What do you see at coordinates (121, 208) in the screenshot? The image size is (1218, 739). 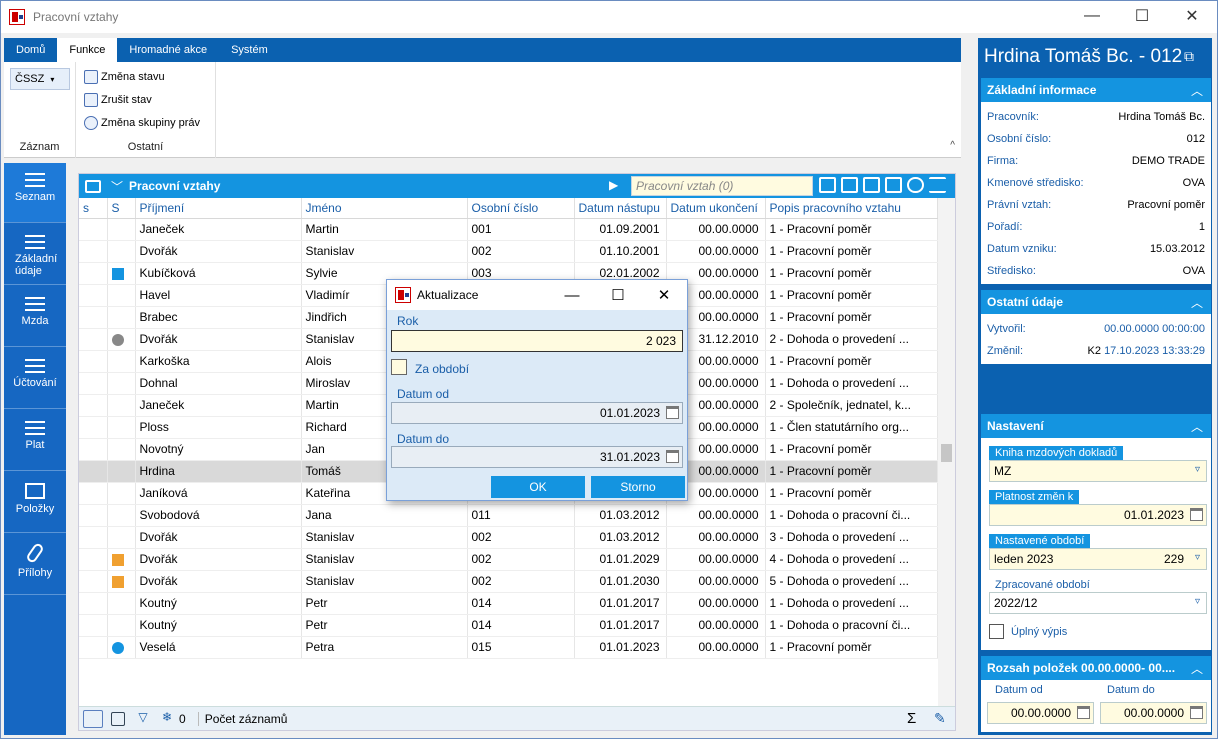 I see `column-header: S` at bounding box center [121, 208].